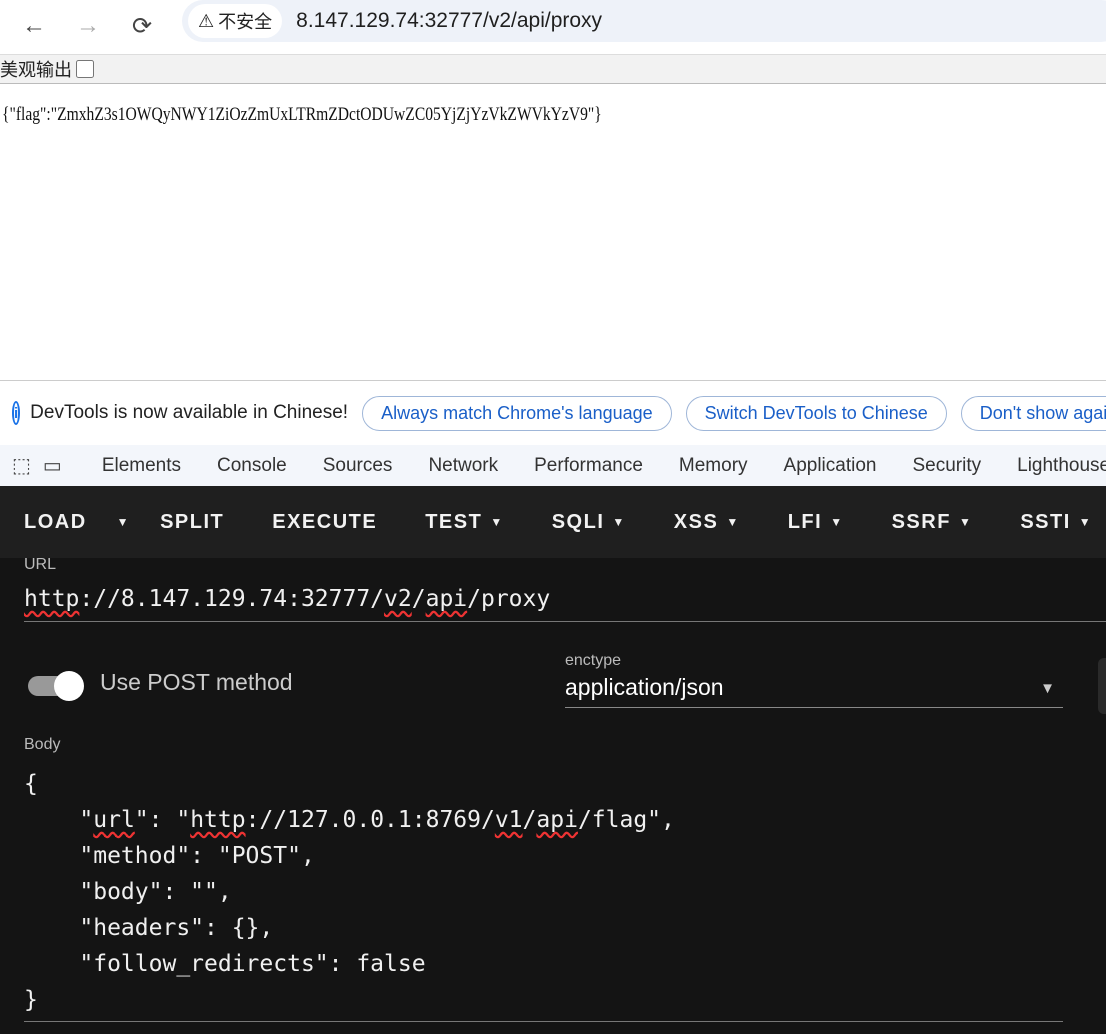  I want to click on infobar-message: DevTools is now available in Chinese!, so click(189, 412).